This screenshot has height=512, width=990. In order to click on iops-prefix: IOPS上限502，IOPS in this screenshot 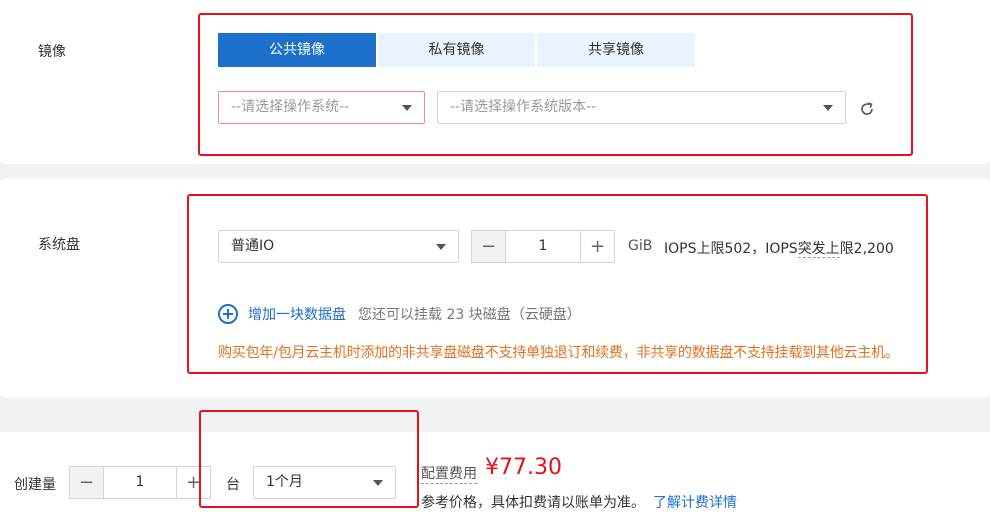, I will do `click(731, 249)`.